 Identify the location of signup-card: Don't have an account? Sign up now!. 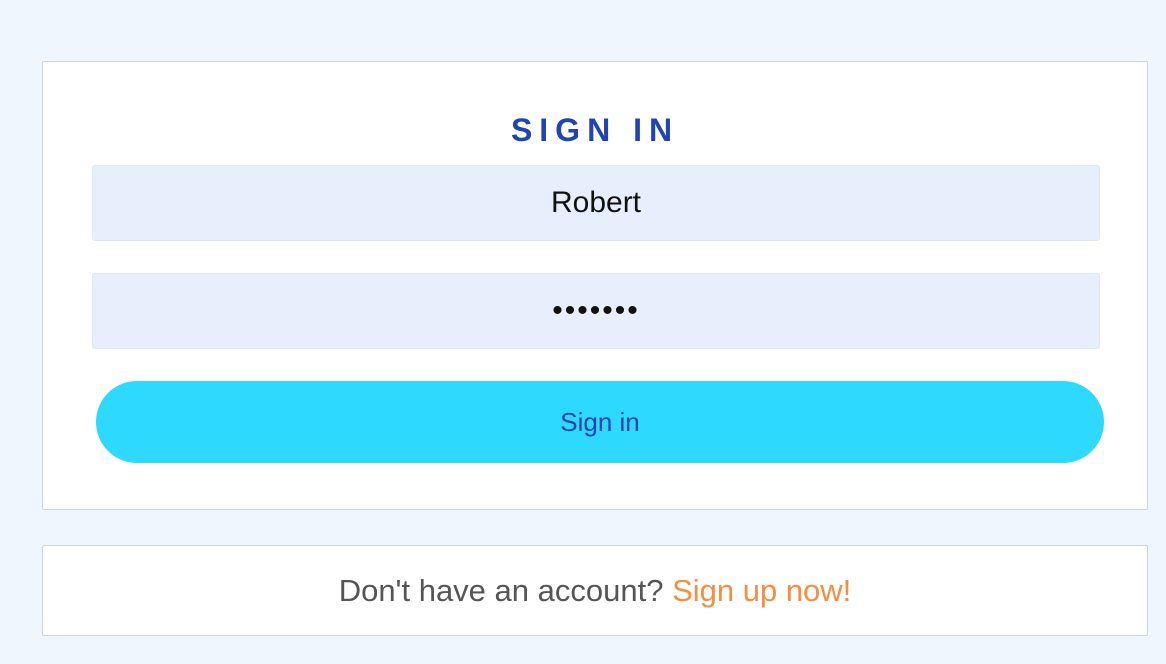
(595, 590).